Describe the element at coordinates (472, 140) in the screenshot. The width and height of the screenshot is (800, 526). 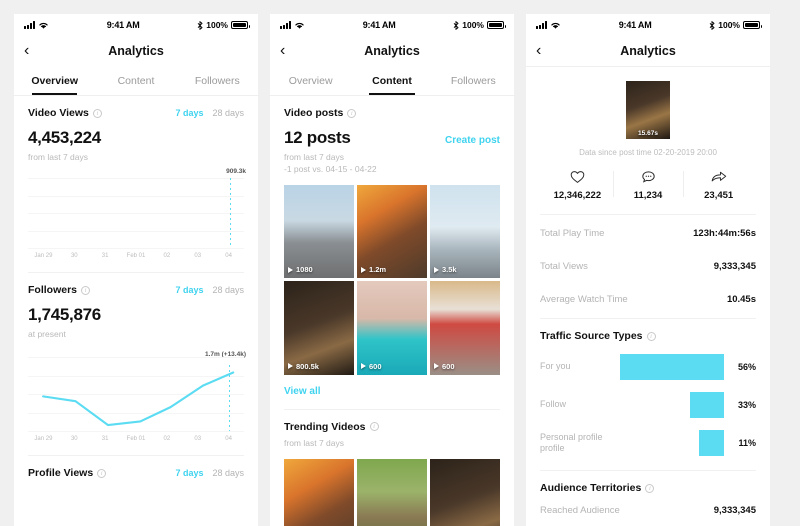
I see `create-post-button: Create post` at that location.